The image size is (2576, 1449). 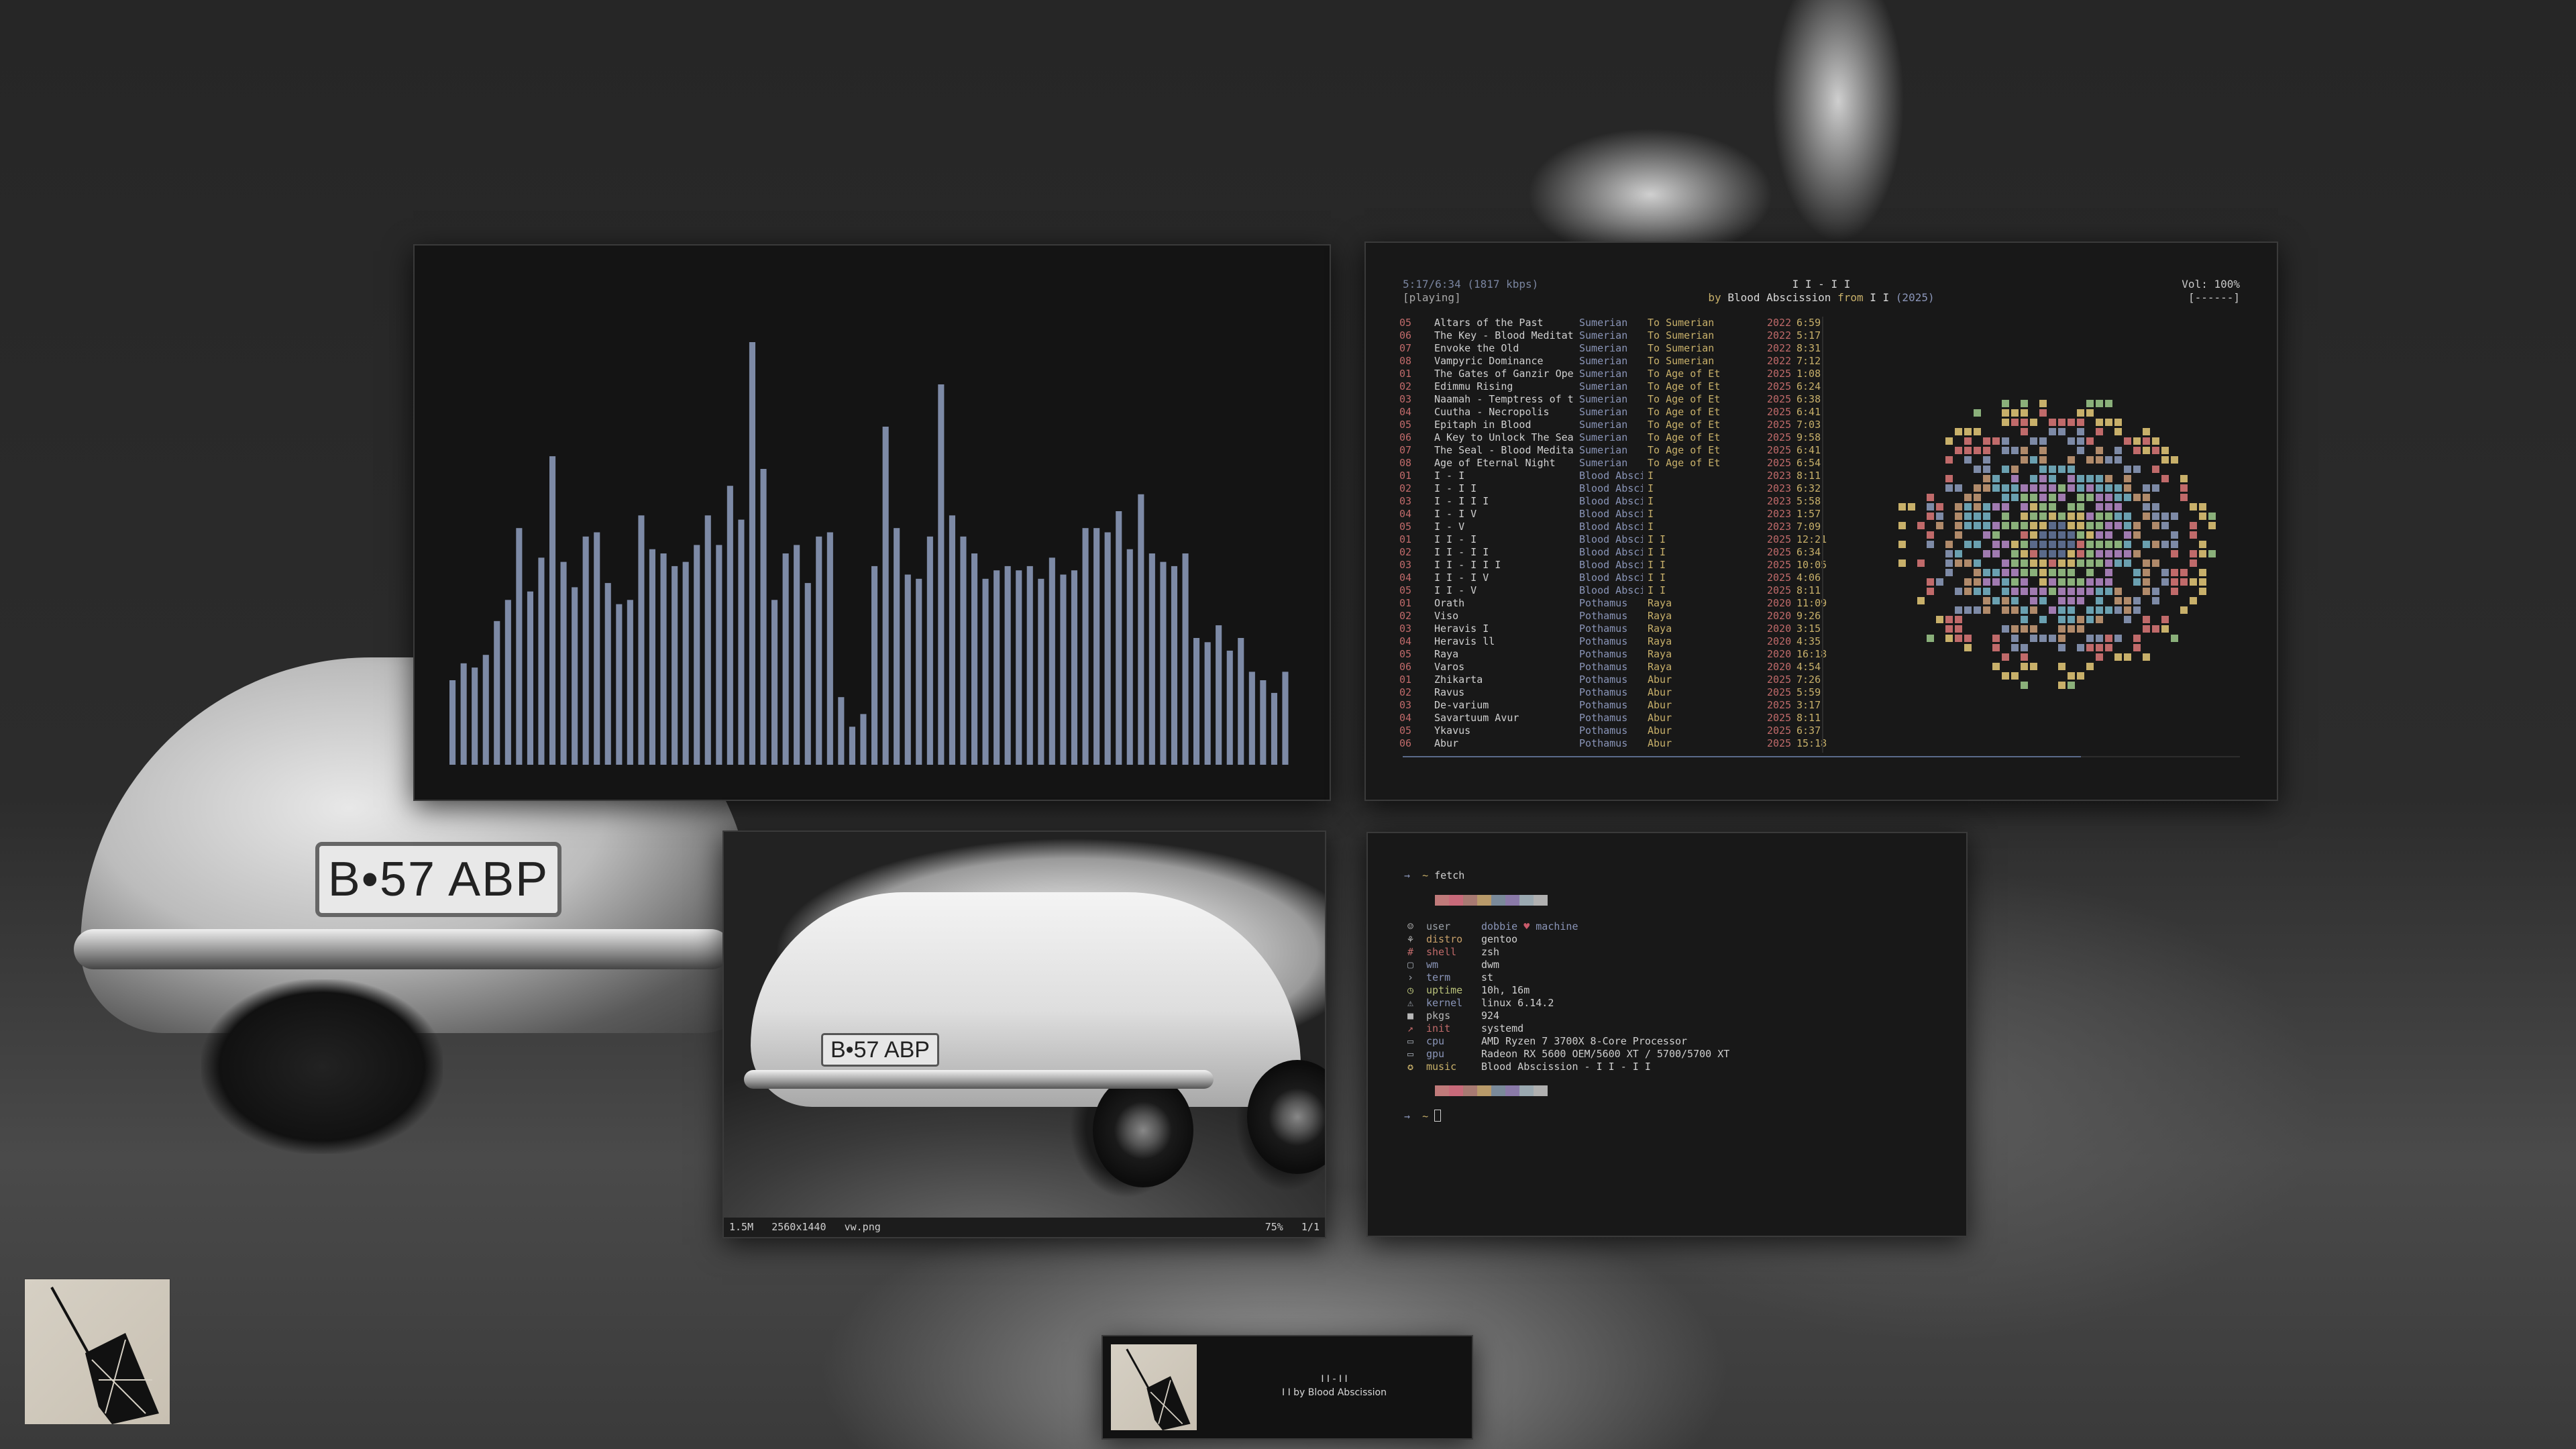 What do you see at coordinates (1614, 730) in the screenshot?
I see `track-row: 05 Ykavus Pothamus Abur 2025 6:37` at bounding box center [1614, 730].